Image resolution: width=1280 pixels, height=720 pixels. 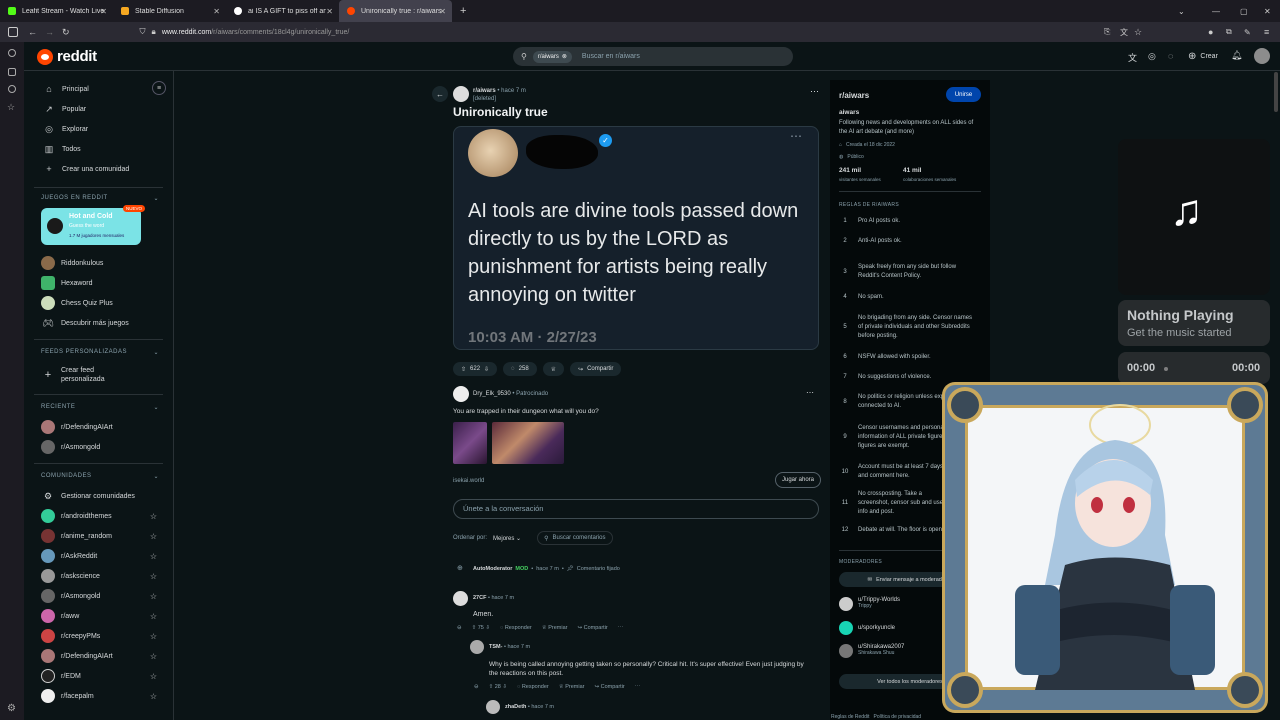 What do you see at coordinates (98, 129) in the screenshot?
I see `nav-item-explore: ◎ Explorar` at bounding box center [98, 129].